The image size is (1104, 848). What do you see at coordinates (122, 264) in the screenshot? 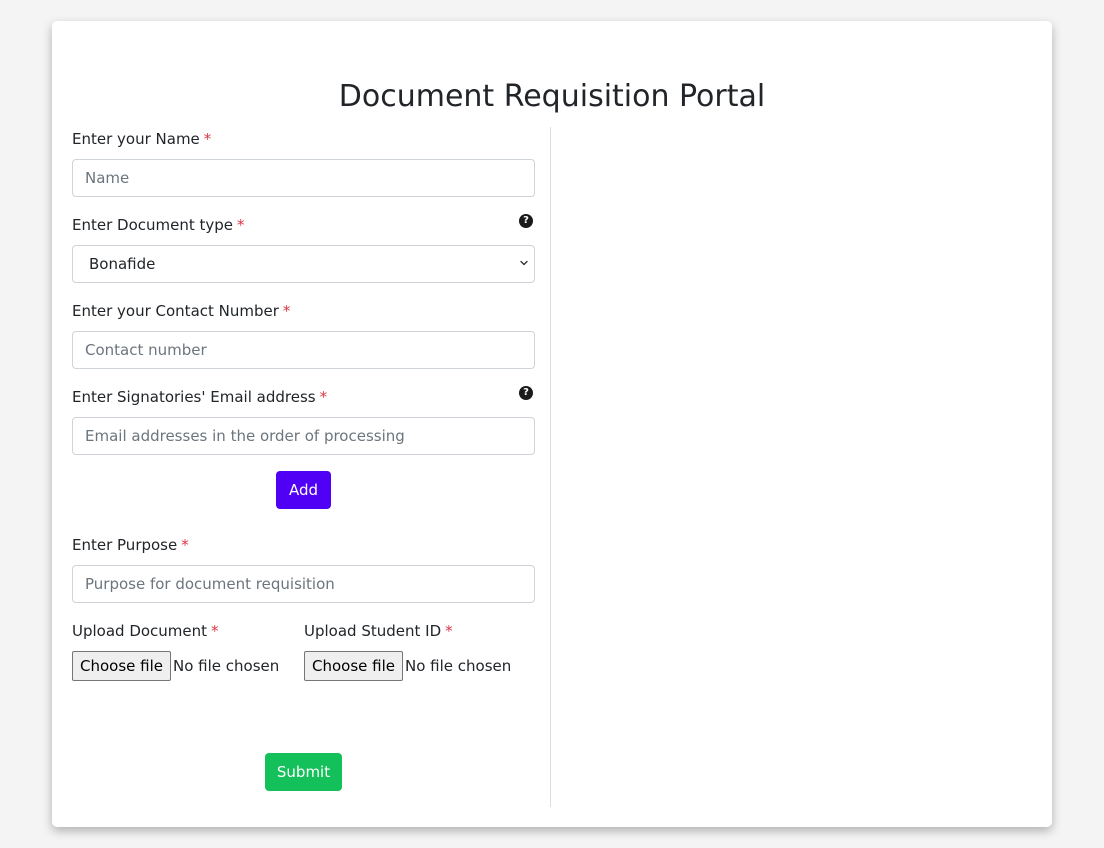
I see `document-type-selected: Bonafide` at bounding box center [122, 264].